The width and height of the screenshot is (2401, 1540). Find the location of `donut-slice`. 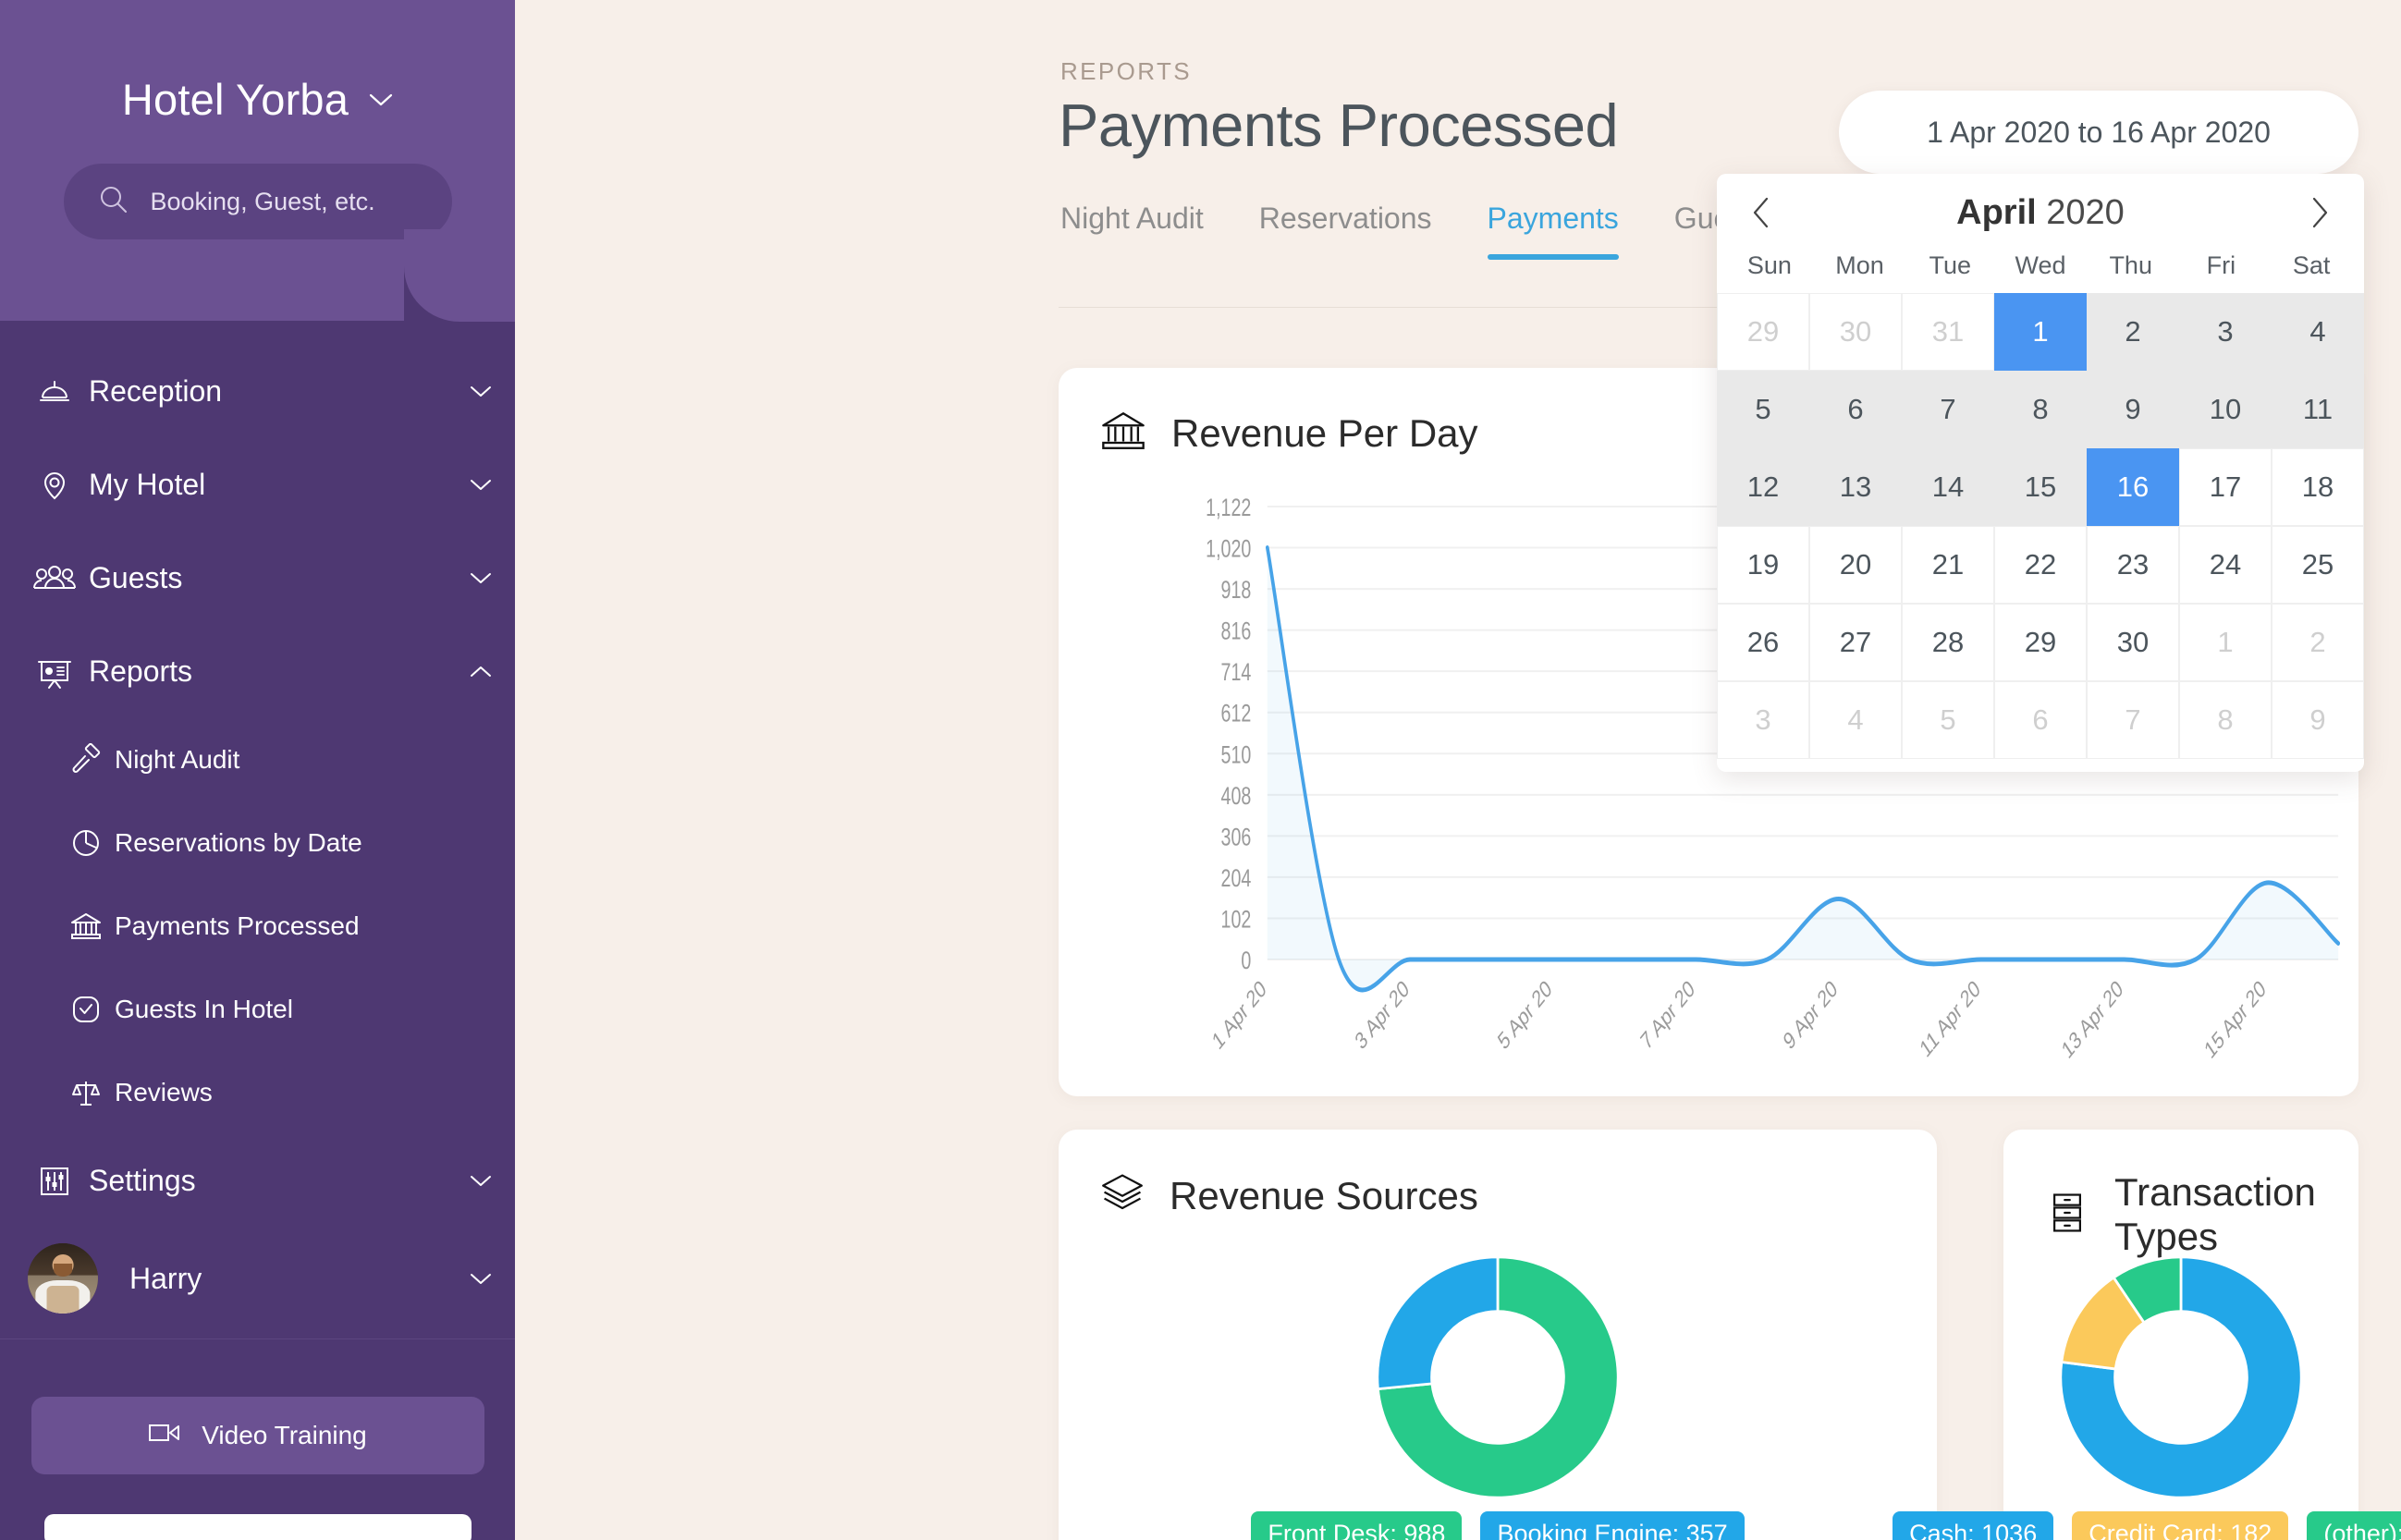

donut-slice is located at coordinates (1438, 1323).